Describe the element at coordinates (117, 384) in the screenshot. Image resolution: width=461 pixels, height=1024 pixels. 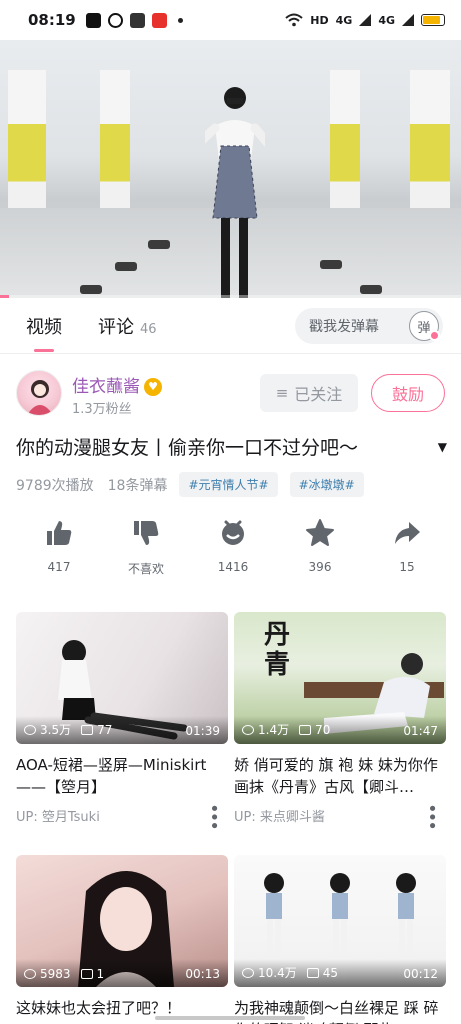
I see `uploader-name: 佳衣蘸酱 ♥` at that location.